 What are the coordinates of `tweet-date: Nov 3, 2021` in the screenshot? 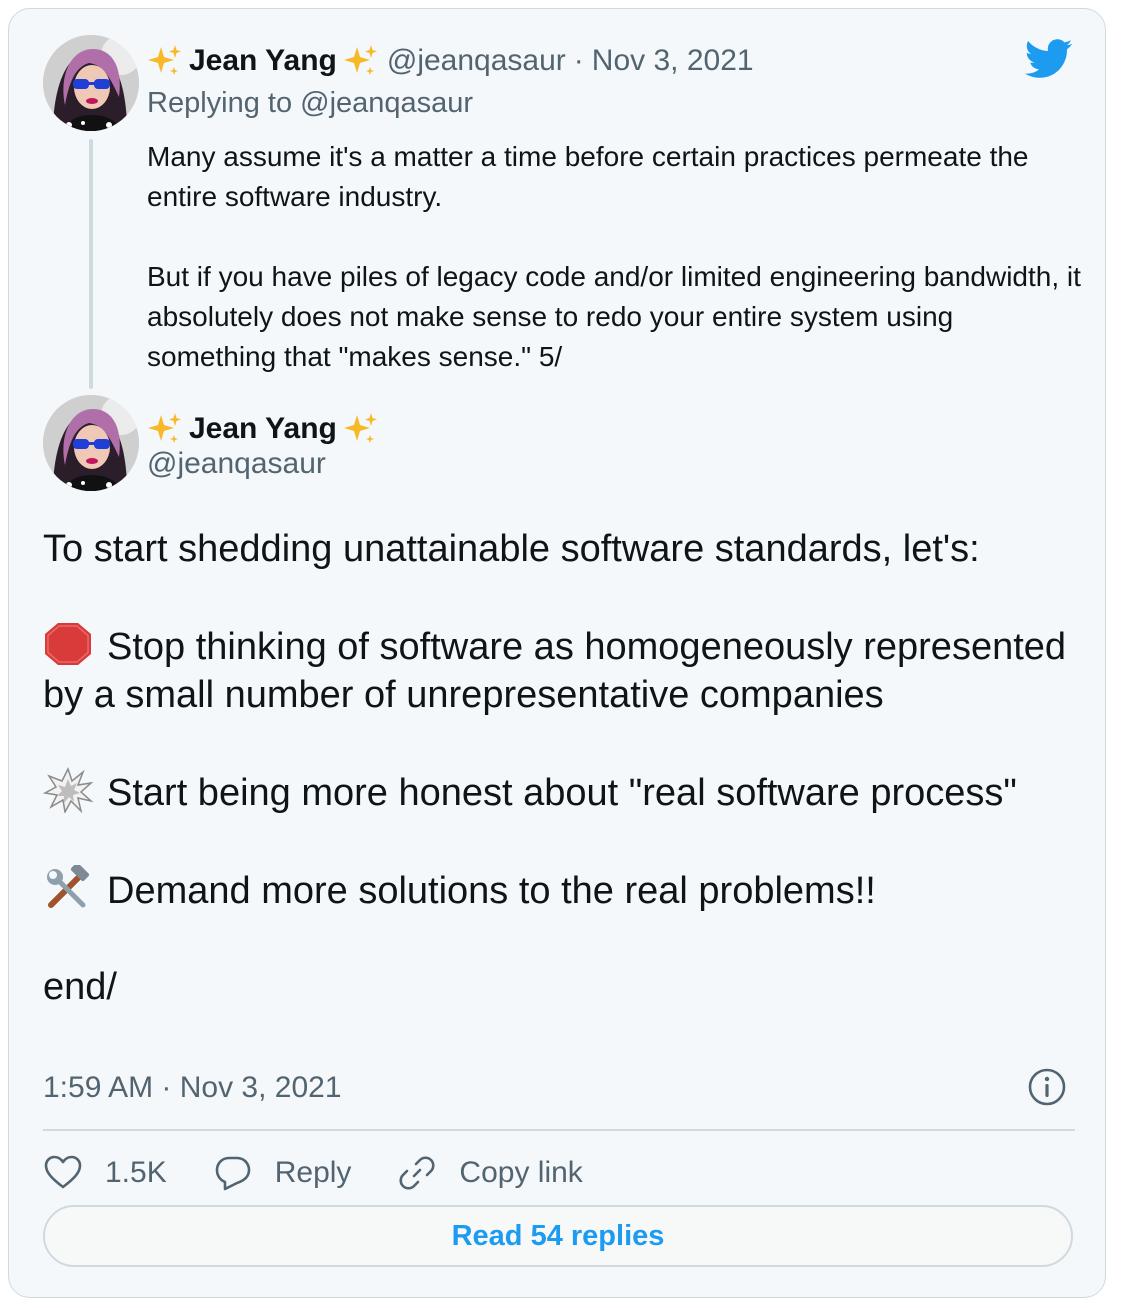 It's located at (673, 61).